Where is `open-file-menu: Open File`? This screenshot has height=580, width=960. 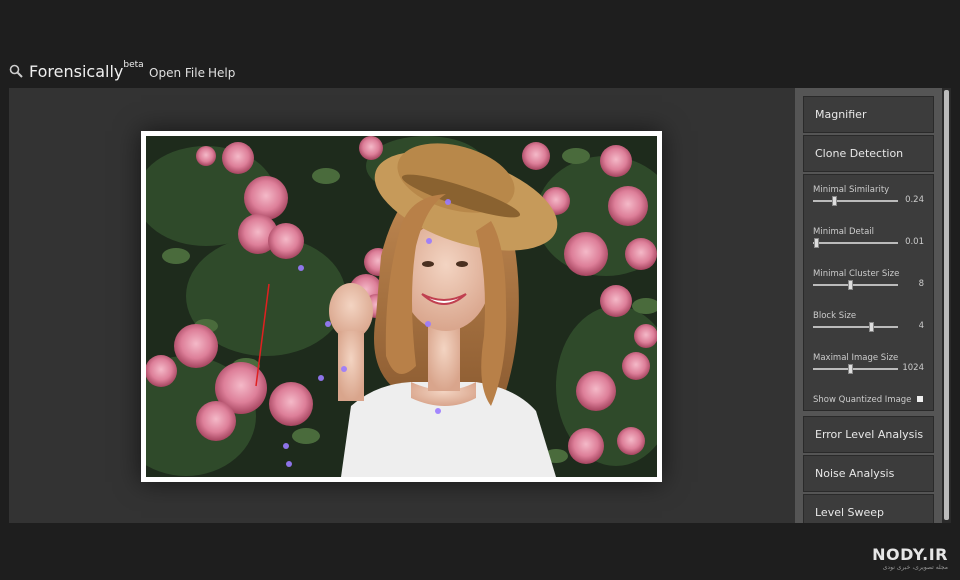
open-file-menu: Open File is located at coordinates (177, 73).